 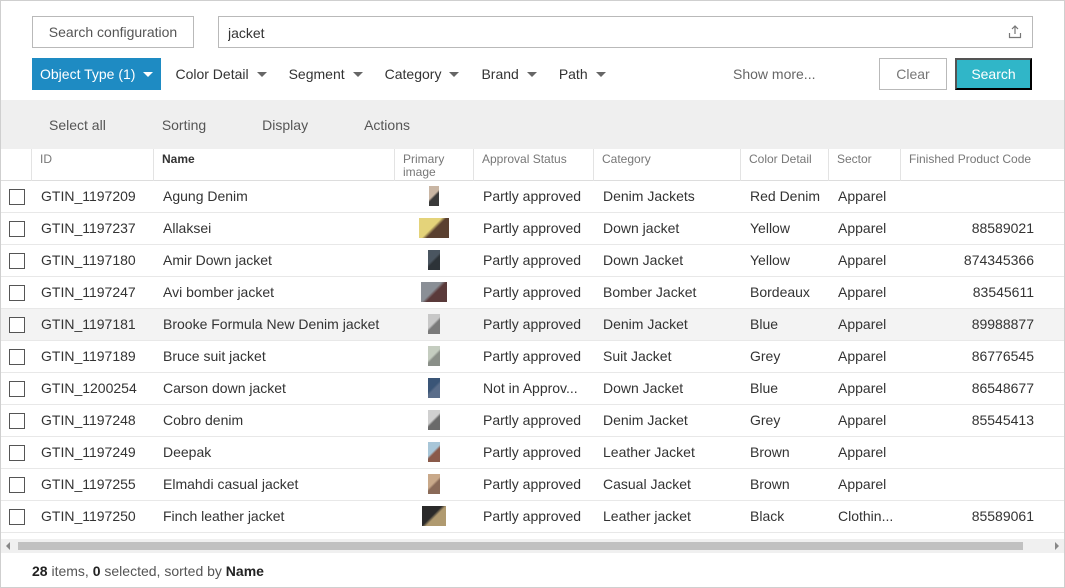 I want to click on column-header-category: Category, so click(x=666, y=165).